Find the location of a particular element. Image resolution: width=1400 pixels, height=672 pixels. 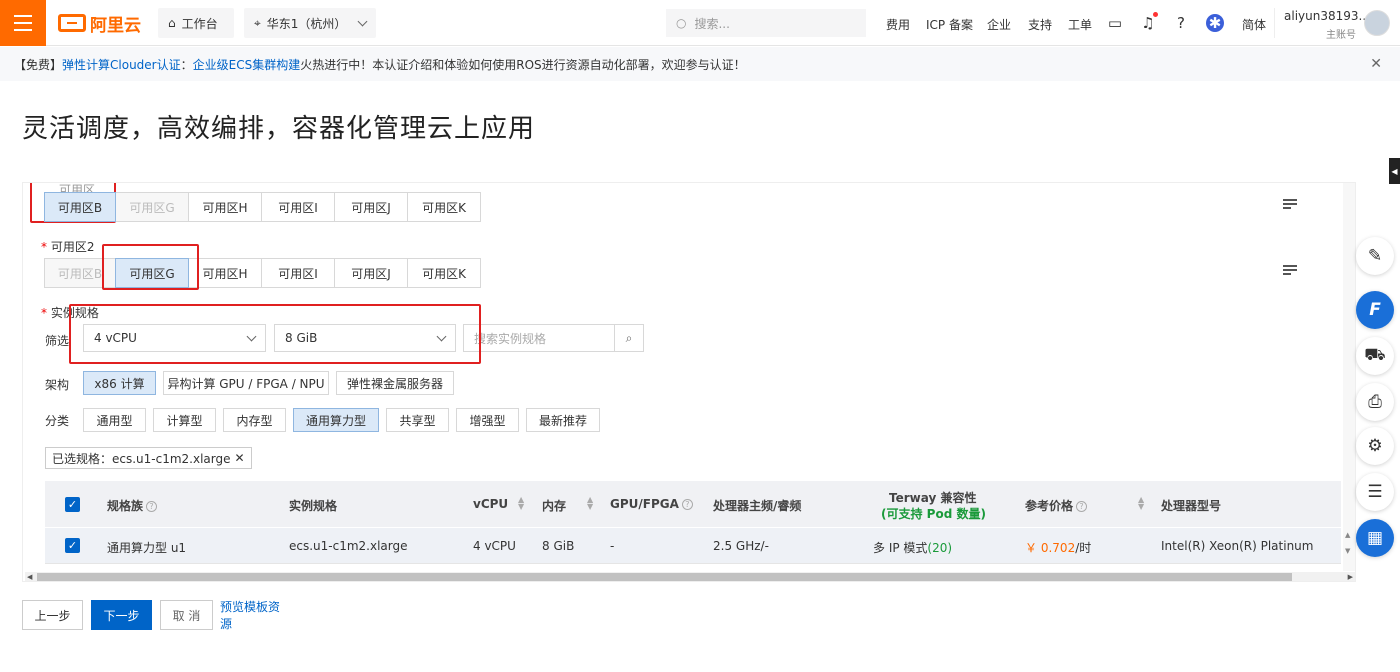

cell-cpu-model: Intel(R) Xeon(R) Platinum is located at coordinates (1237, 546).